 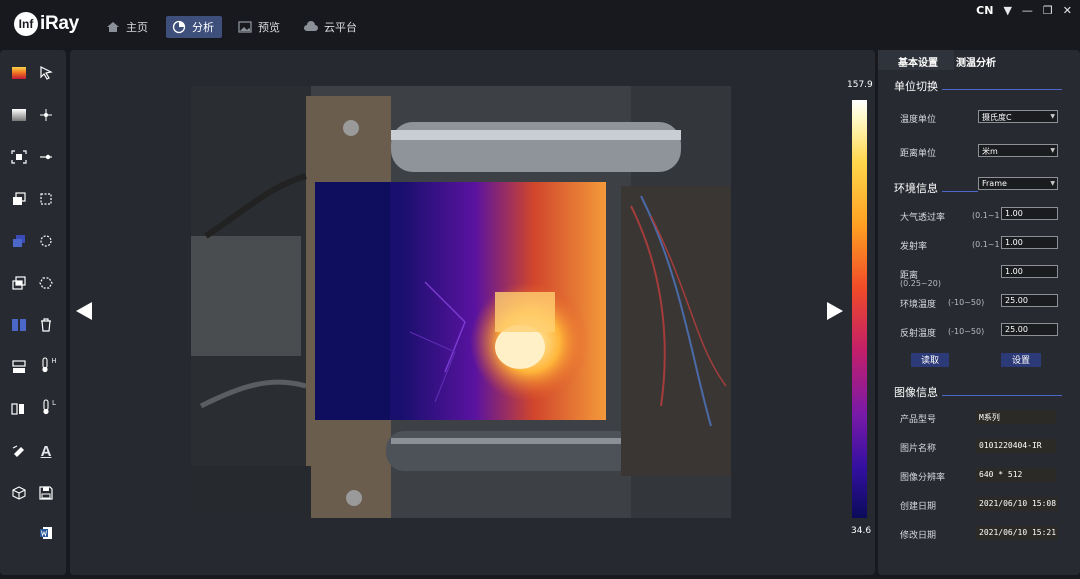 I want to click on nav-preview: 预览, so click(x=260, y=27).